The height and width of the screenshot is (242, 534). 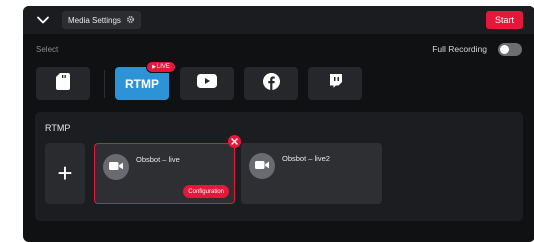 I want to click on remove-stream-close-icon, so click(x=234, y=141).